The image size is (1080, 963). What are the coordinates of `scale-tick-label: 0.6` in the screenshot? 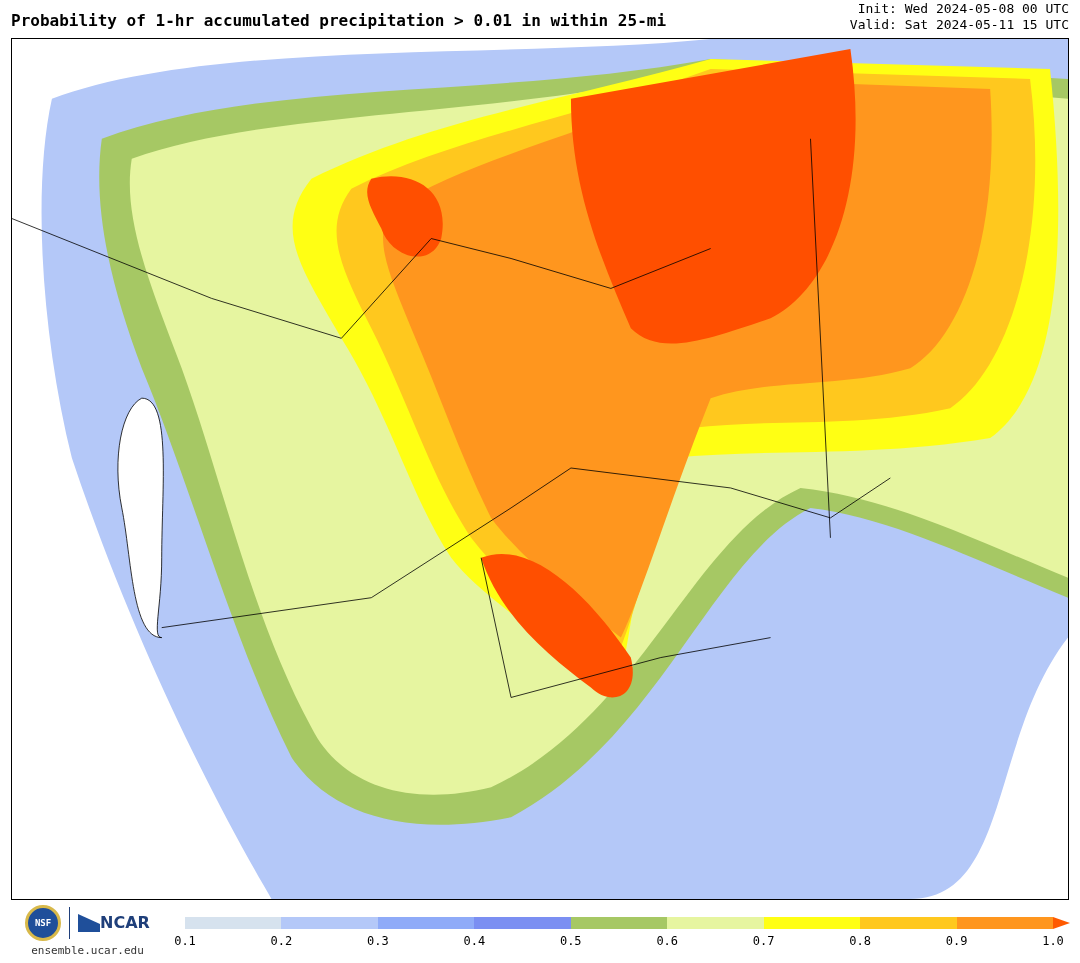 It's located at (667, 941).